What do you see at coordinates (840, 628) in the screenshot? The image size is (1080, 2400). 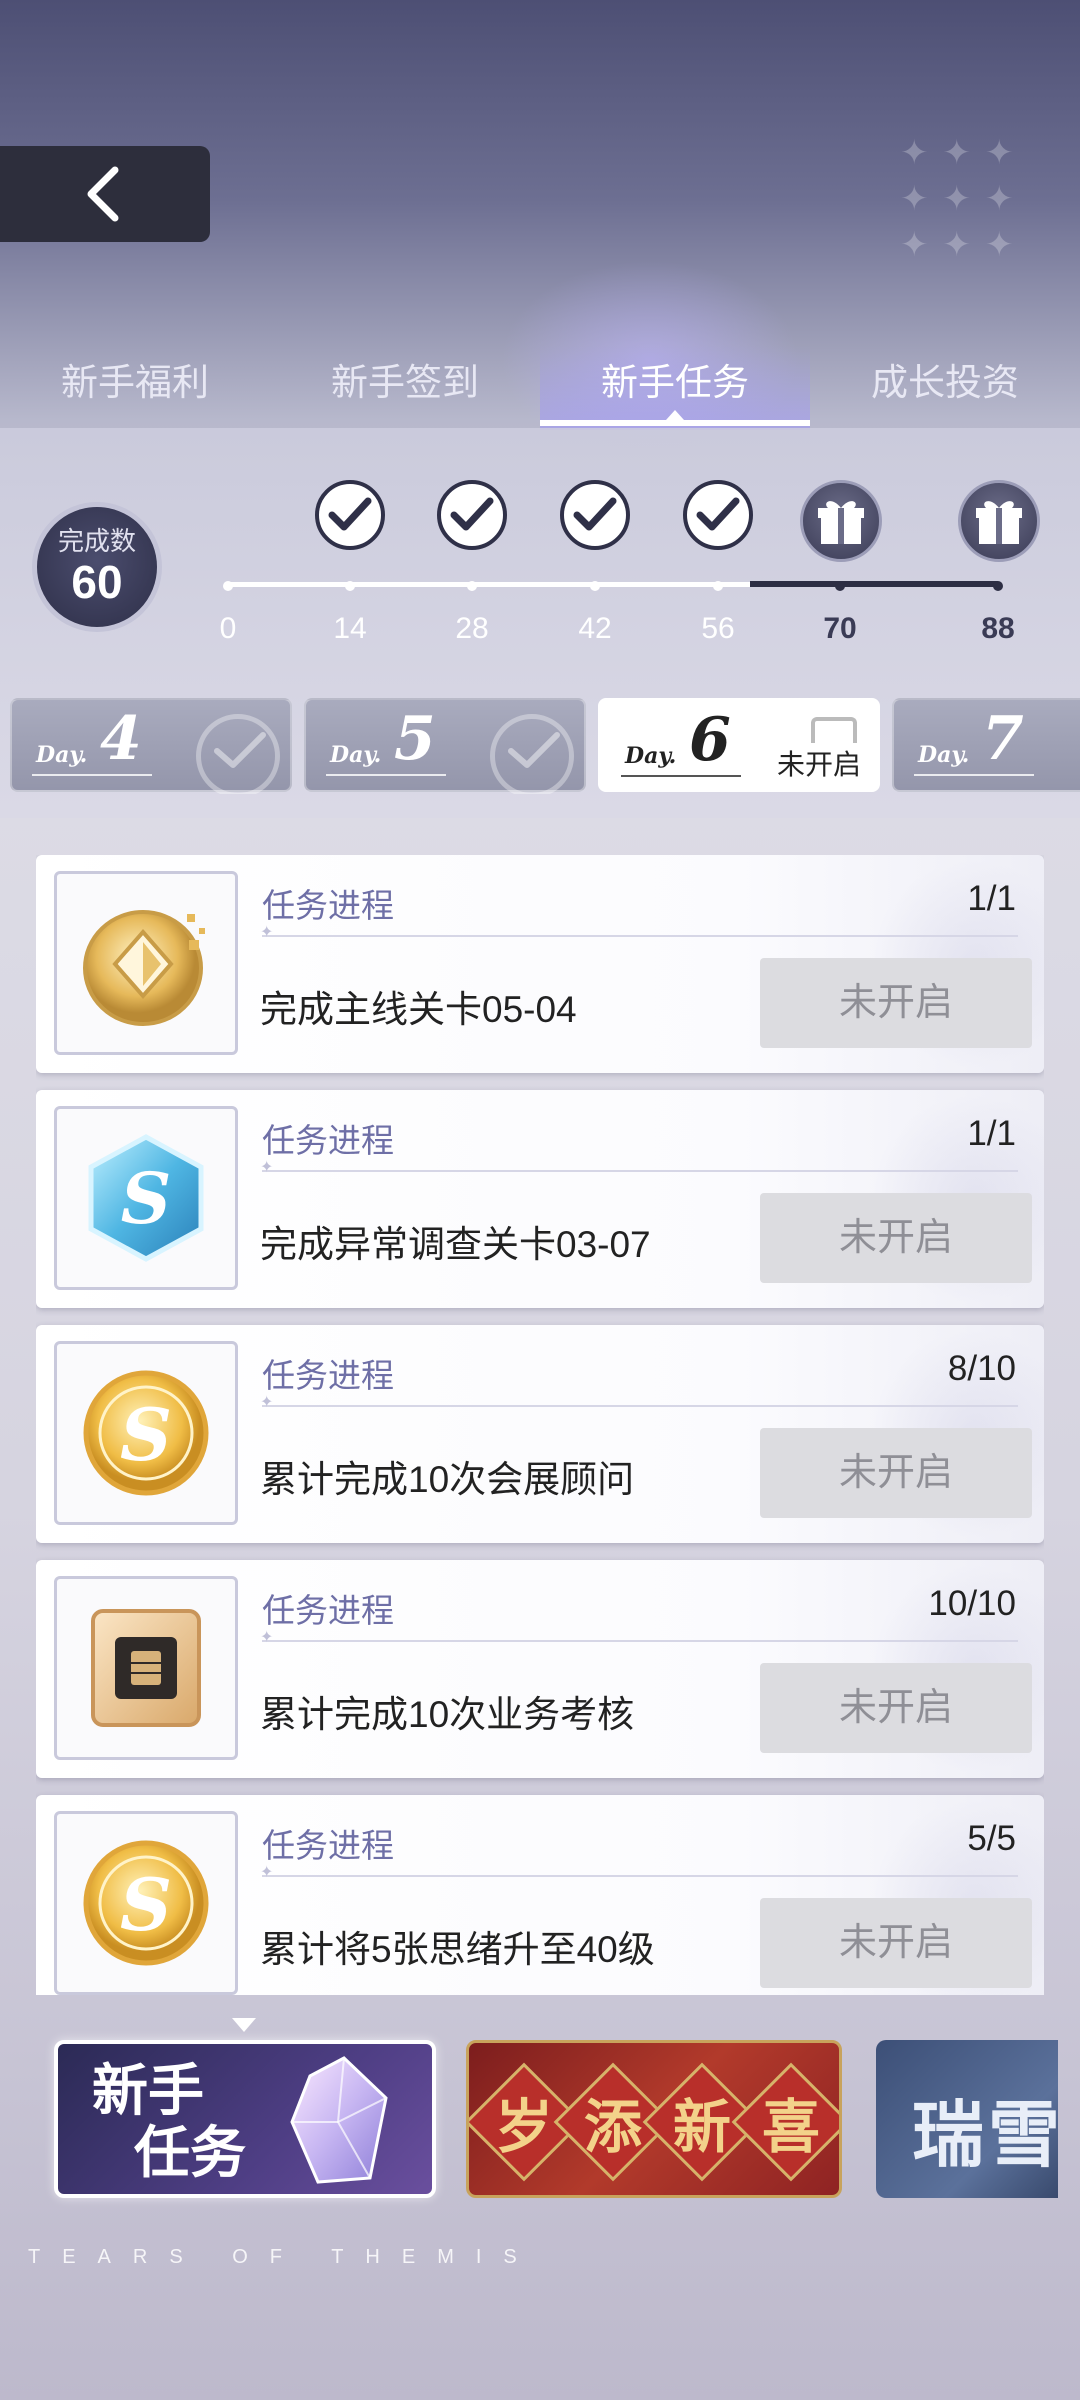 I see `milestone-value: 70` at bounding box center [840, 628].